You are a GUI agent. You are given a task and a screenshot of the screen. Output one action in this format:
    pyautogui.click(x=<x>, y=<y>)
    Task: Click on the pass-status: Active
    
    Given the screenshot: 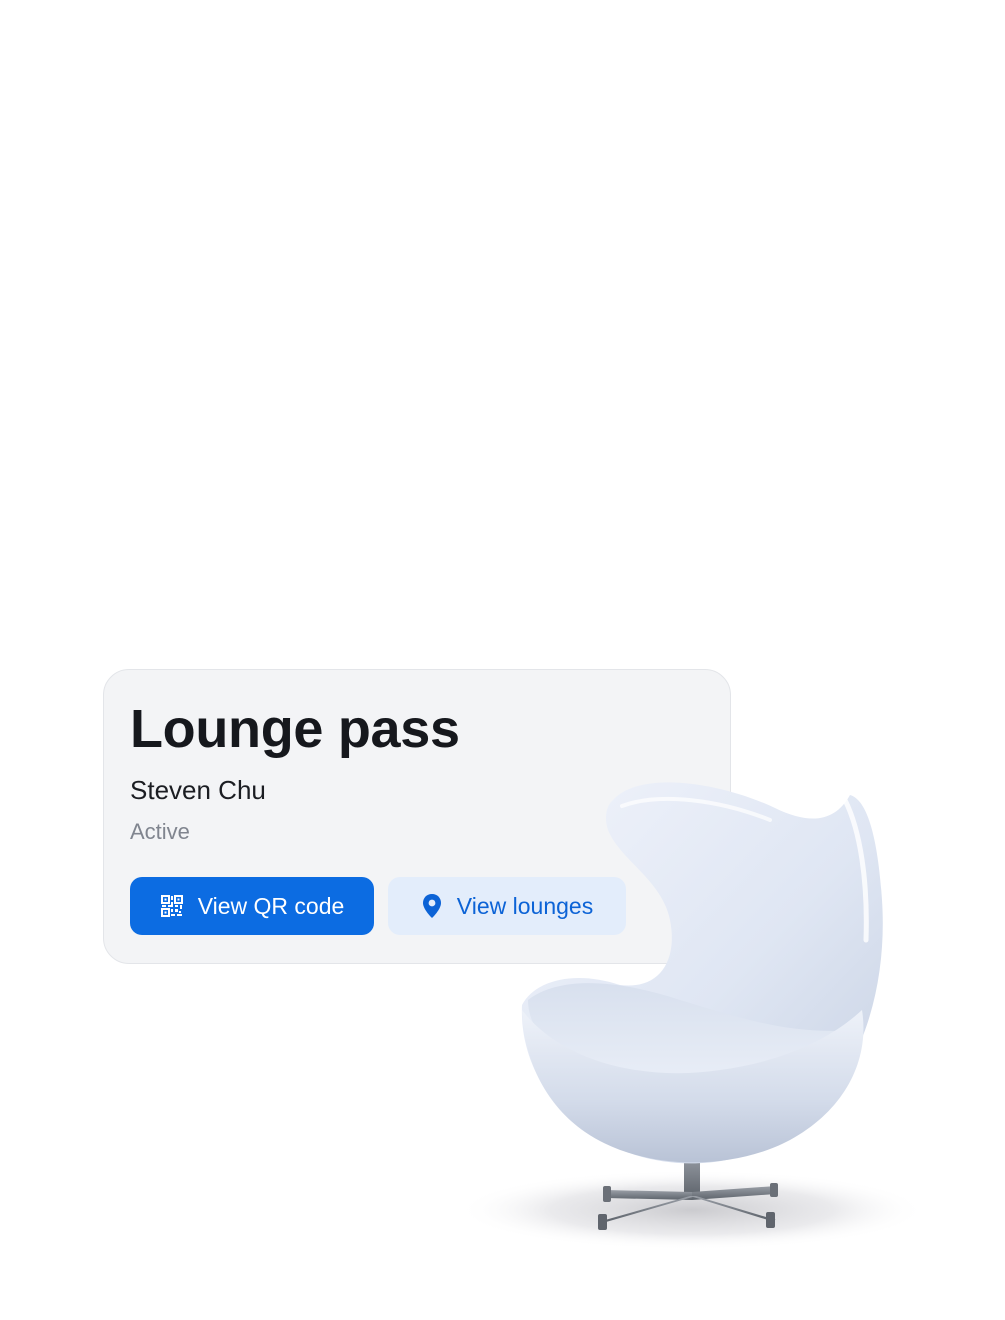 What is the action you would take?
    pyautogui.click(x=160, y=831)
    